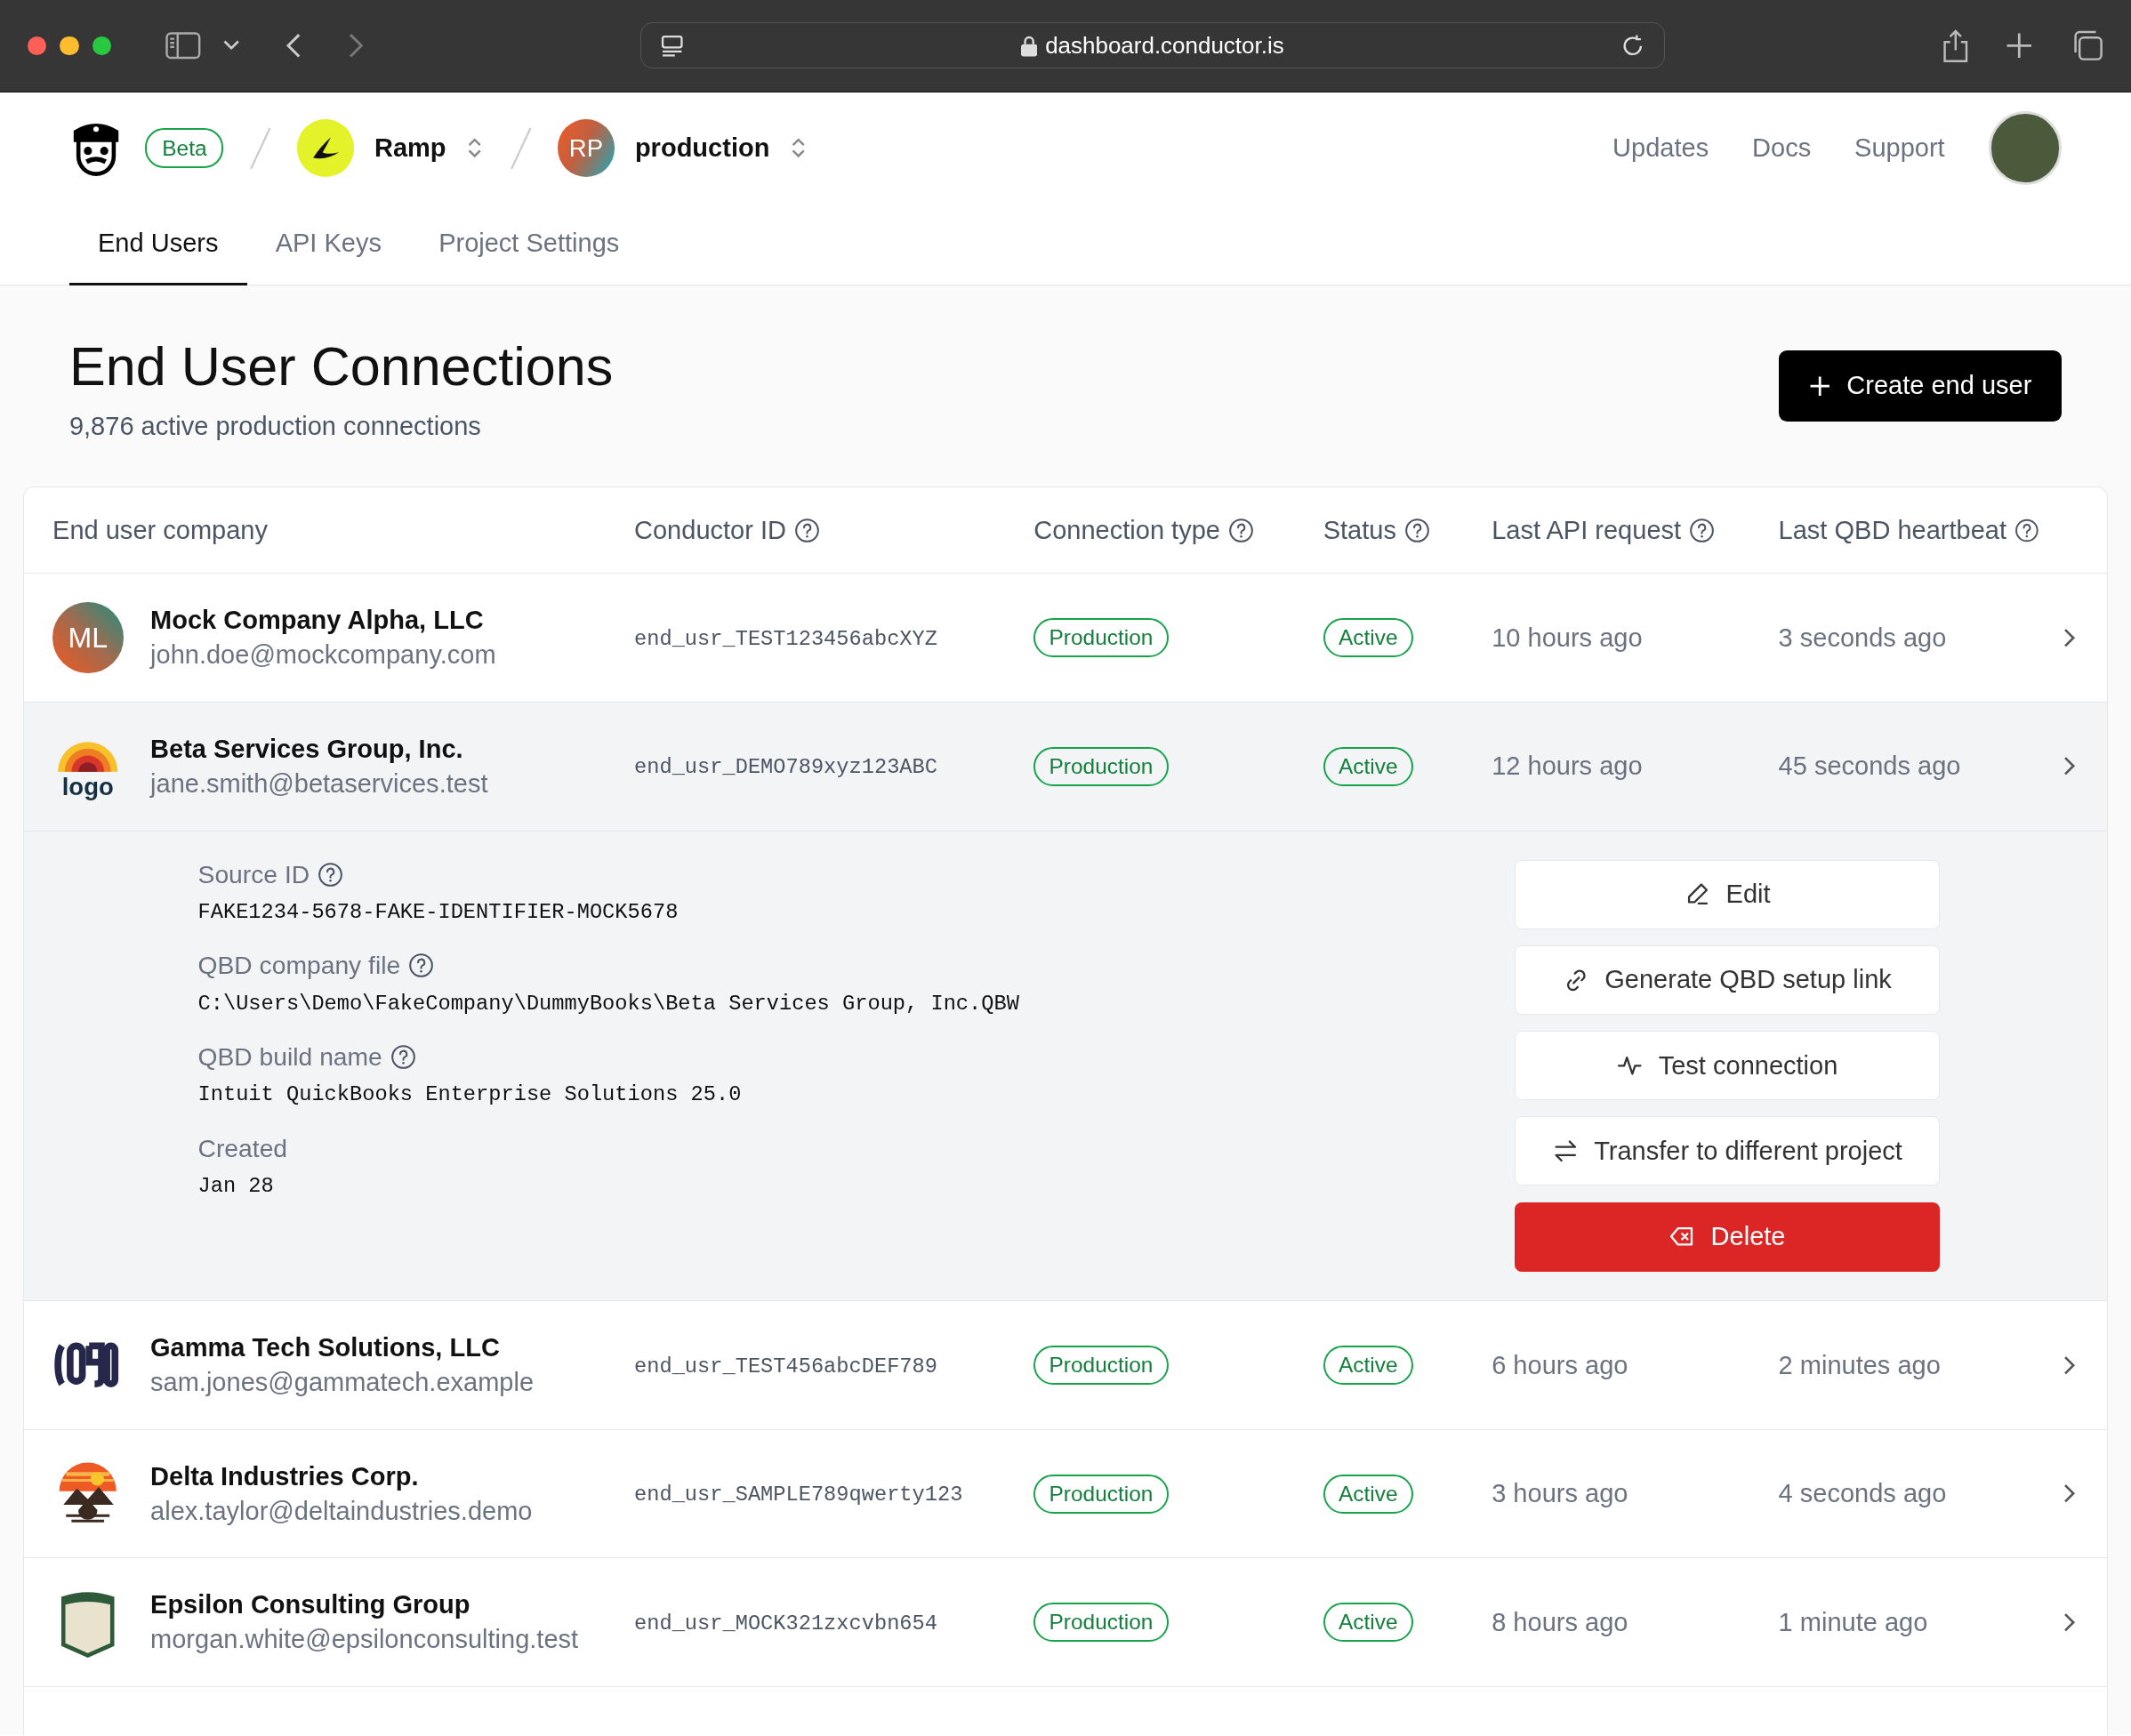 Image resolution: width=2131 pixels, height=1736 pixels. I want to click on company-name: Gamma Tech Solutions, LLC, so click(325, 1347).